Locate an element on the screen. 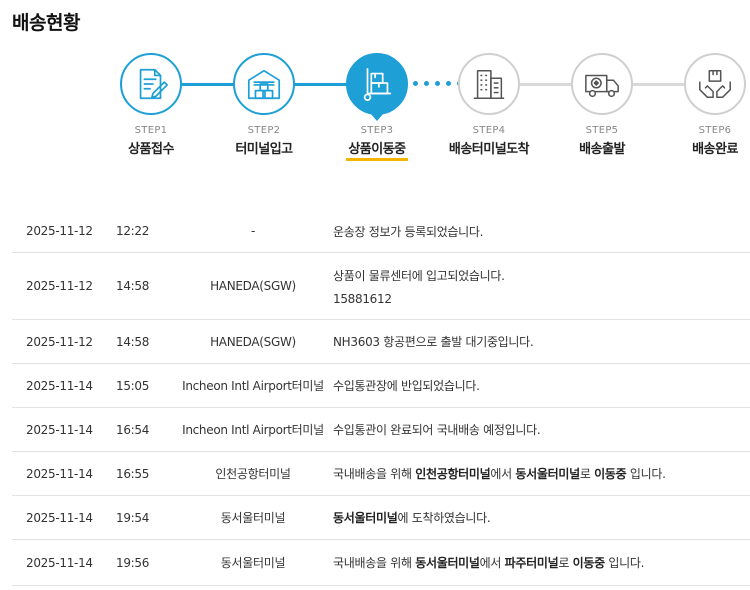  step2-circle is located at coordinates (264, 84).